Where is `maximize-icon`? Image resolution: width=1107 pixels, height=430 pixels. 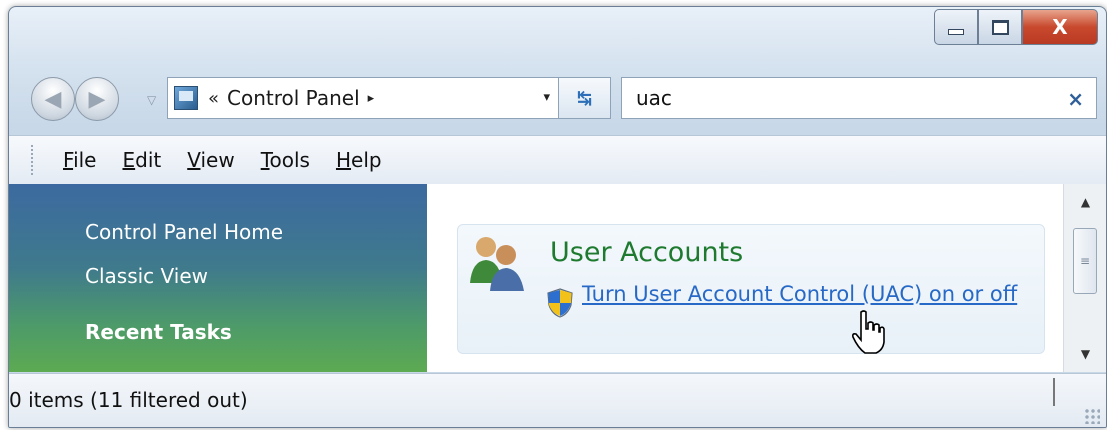 maximize-icon is located at coordinates (1000, 27).